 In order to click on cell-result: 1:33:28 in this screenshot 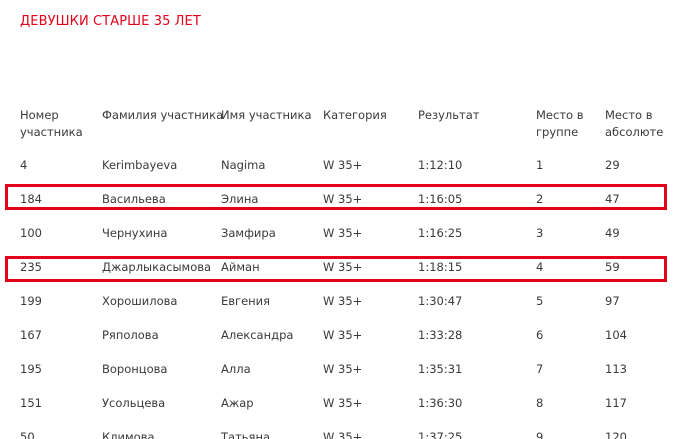, I will do `click(440, 335)`.